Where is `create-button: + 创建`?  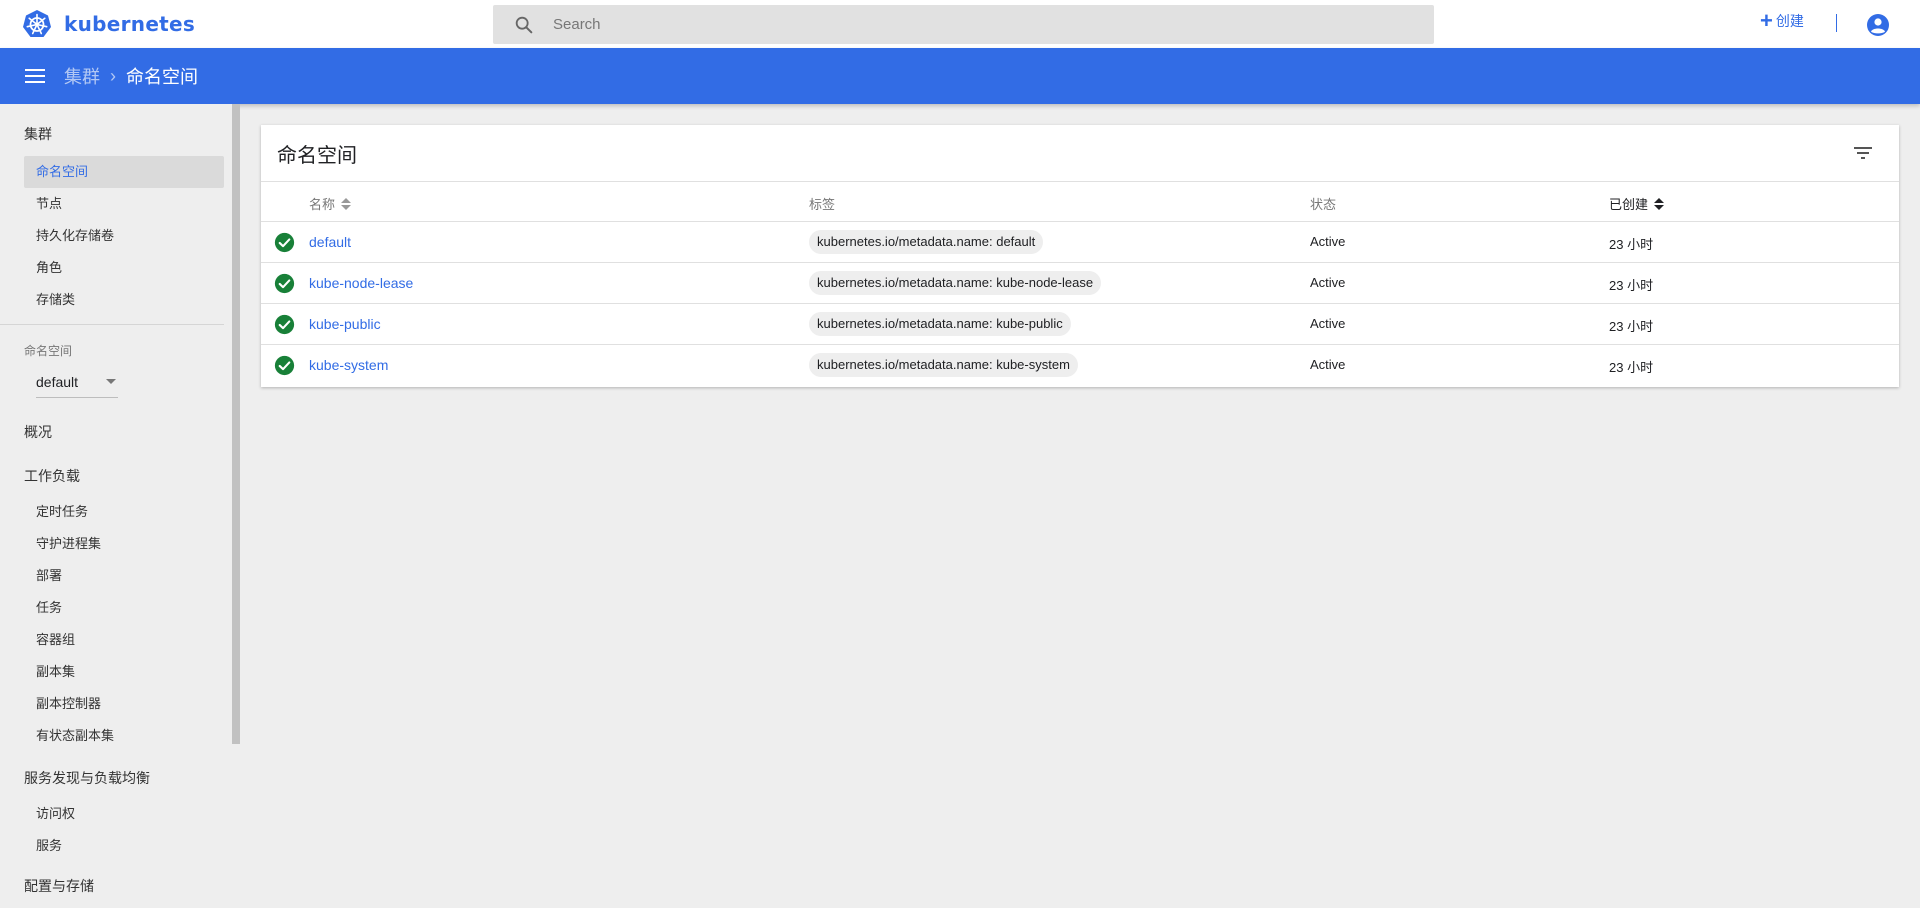 create-button: + 创建 is located at coordinates (1782, 21).